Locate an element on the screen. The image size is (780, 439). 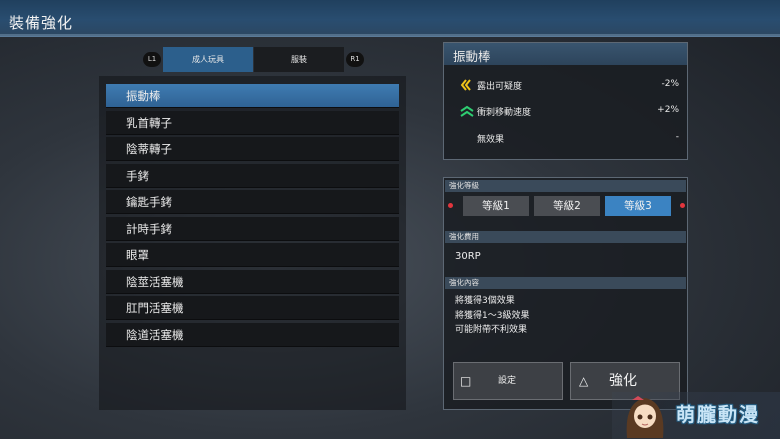
content-line-2: 將獲得1～3級效果 is located at coordinates (492, 316).